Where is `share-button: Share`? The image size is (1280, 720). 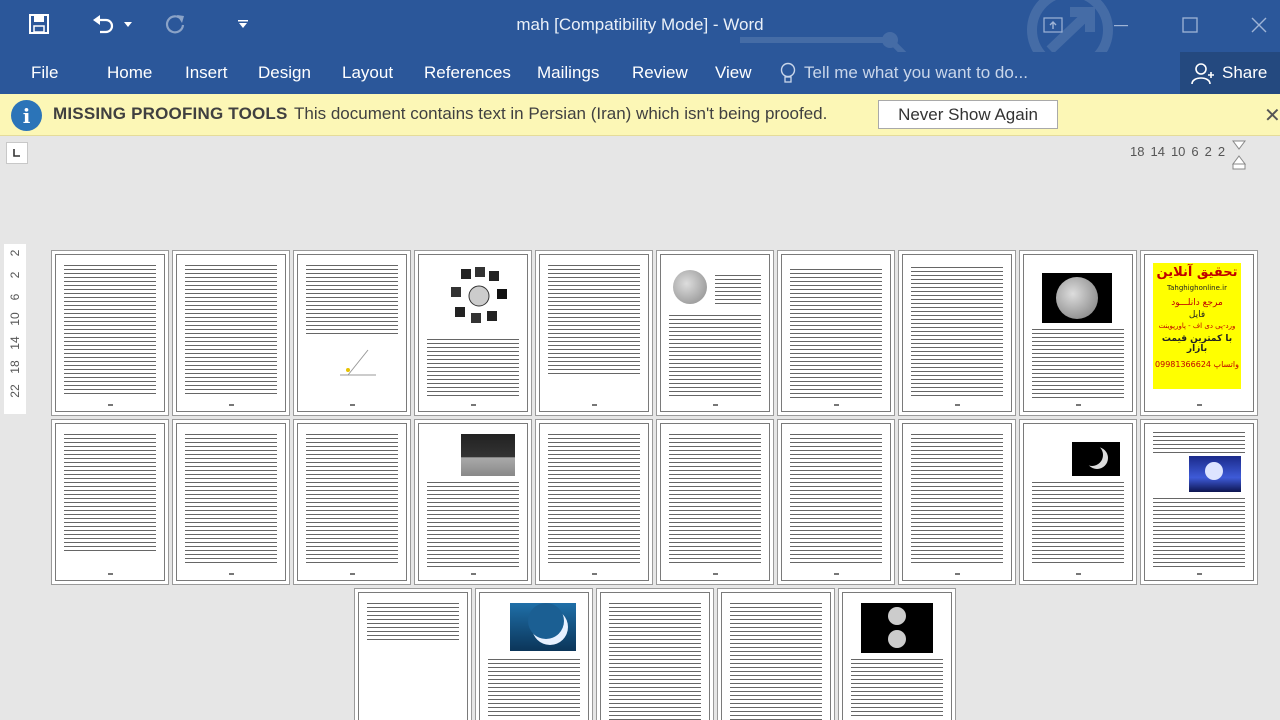
share-button: Share is located at coordinates (1230, 73).